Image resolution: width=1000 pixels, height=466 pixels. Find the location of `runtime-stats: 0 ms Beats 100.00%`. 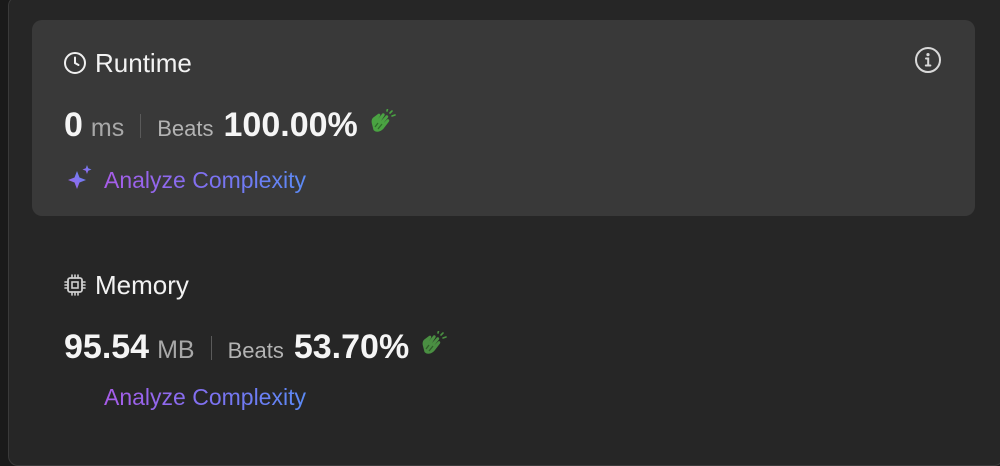

runtime-stats: 0 ms Beats 100.00% is located at coordinates (230, 125).